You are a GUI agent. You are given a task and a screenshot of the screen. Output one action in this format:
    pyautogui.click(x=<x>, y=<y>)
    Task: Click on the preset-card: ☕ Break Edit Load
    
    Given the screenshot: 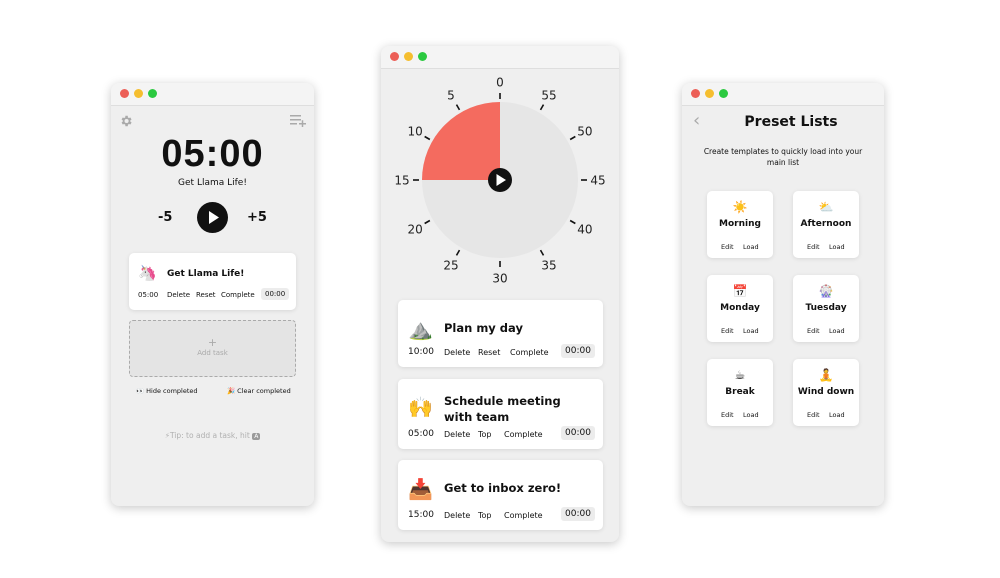 What is the action you would take?
    pyautogui.click(x=740, y=392)
    